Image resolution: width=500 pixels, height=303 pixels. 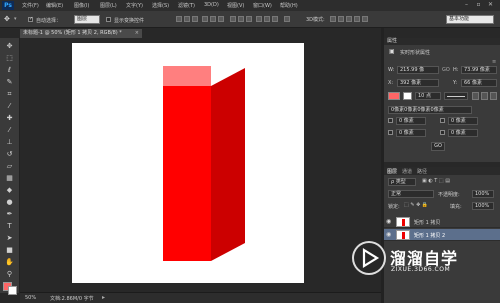 What do you see at coordinates (430, 110) in the screenshot?
I see `corner-radius-summary: 0像素0像素0像素0像素` at bounding box center [430, 110].